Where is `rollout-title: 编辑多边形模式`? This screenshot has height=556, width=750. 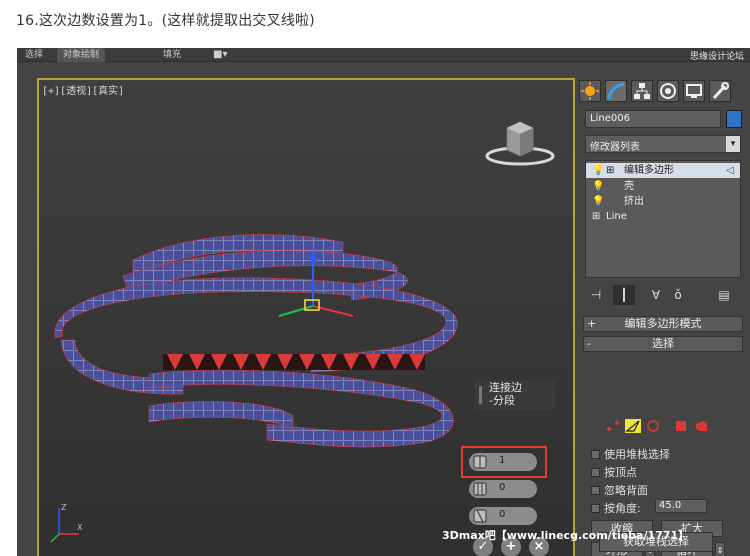
rollout-title: 编辑多边形模式 is located at coordinates (663, 323).